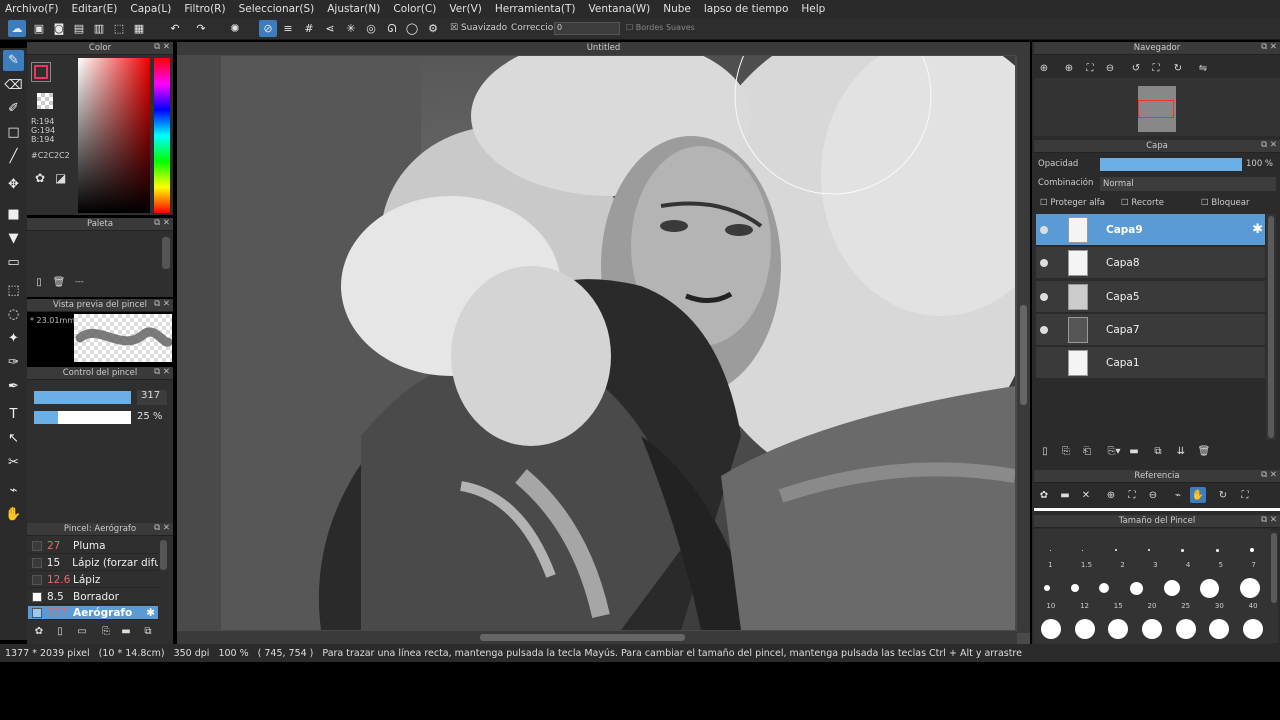 The height and width of the screenshot is (720, 1280). Describe the element at coordinates (93, 597) in the screenshot. I see `brush-item-borrador: 8.5 Borrador` at that location.